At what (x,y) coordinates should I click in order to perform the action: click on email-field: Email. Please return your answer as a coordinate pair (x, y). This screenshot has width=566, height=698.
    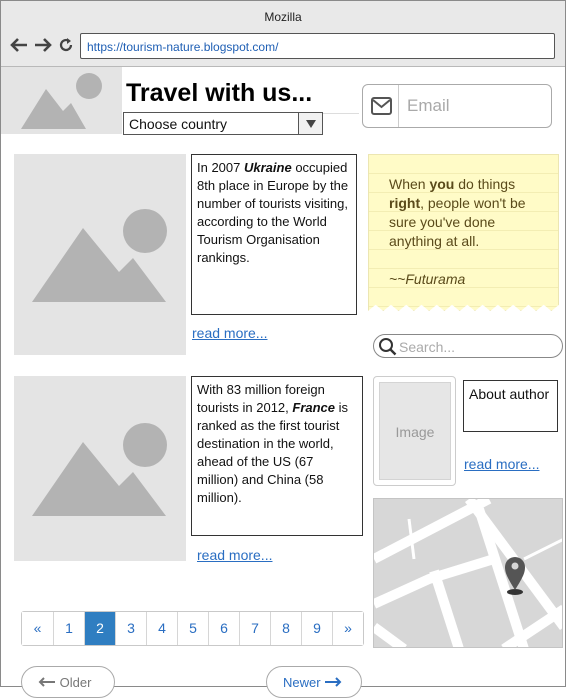
    Looking at the image, I should click on (457, 106).